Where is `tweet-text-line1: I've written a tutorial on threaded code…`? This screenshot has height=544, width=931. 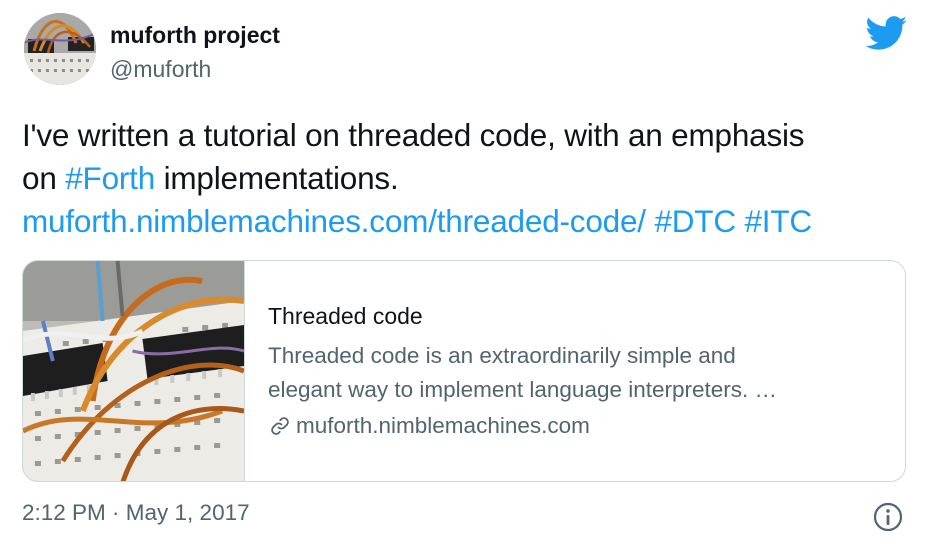 tweet-text-line1: I've written a tutorial on threaded code… is located at coordinates (413, 135).